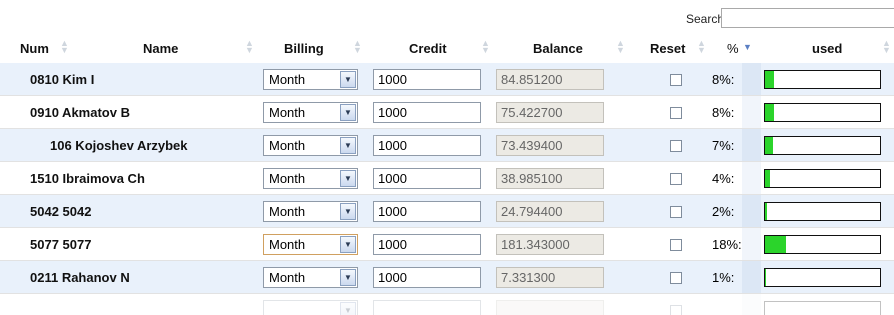 The image size is (894, 315). I want to click on table-row: 5042 5042 Month ▼ 2%:, so click(447, 211).